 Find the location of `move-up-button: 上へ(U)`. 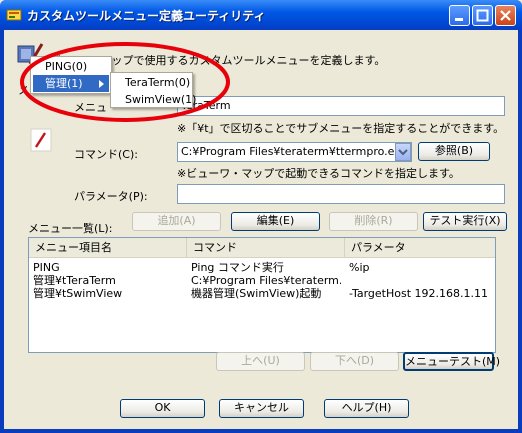

move-up-button: 上へ(U) is located at coordinates (260, 361).